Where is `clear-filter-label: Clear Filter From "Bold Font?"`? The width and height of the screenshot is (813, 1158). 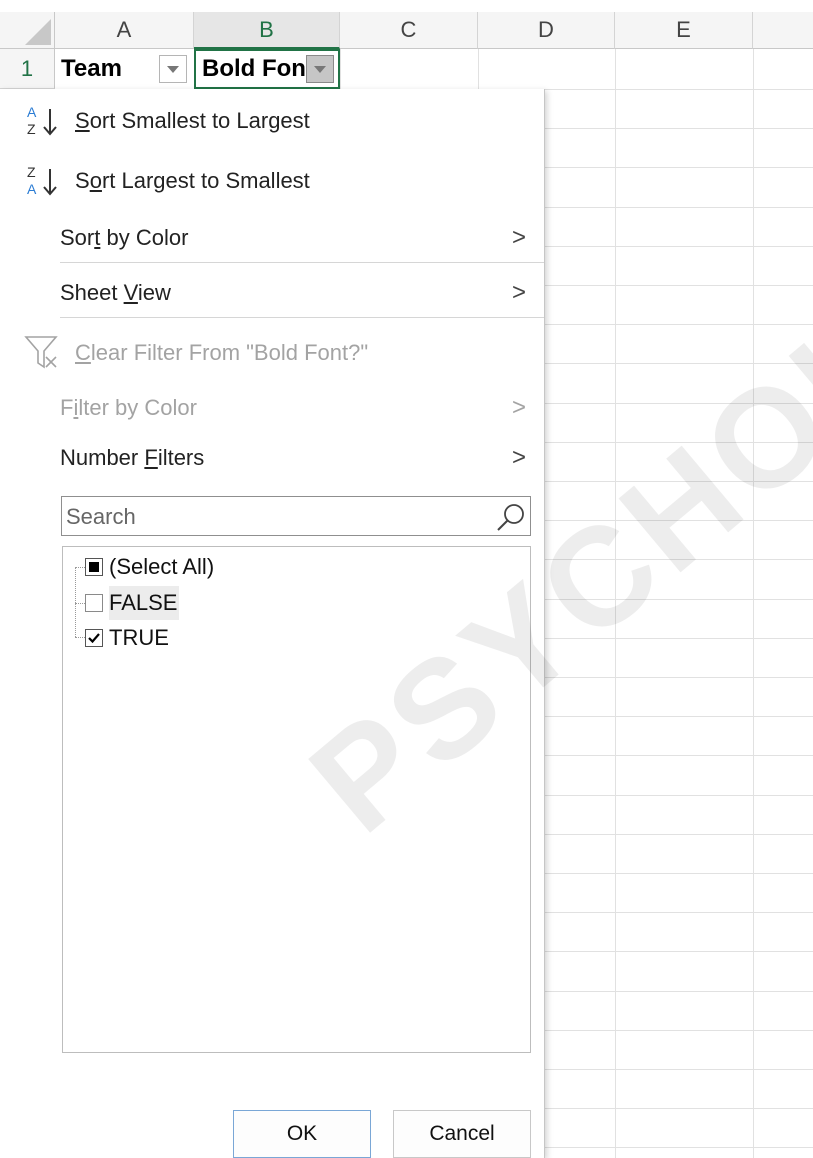 clear-filter-label: Clear Filter From "Bold Font?" is located at coordinates (222, 352).